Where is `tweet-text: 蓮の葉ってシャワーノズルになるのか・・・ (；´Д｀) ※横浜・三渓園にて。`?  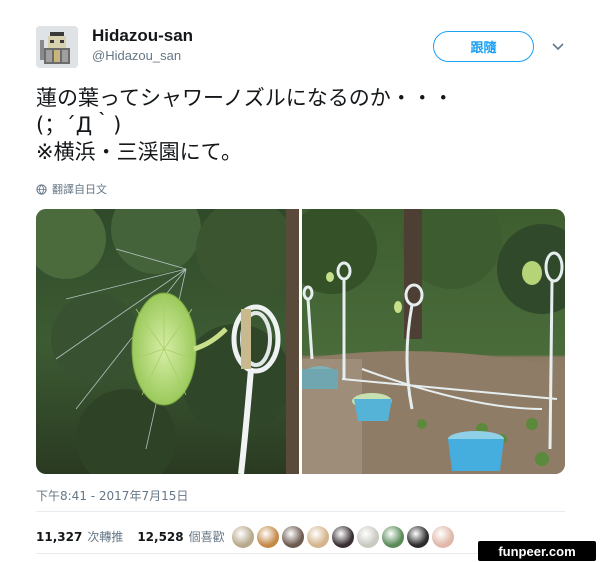 tweet-text: 蓮の葉ってシャワーノズルになるのか・・・ (；´Д｀) ※横浜・三渓園にて。 is located at coordinates (245, 125).